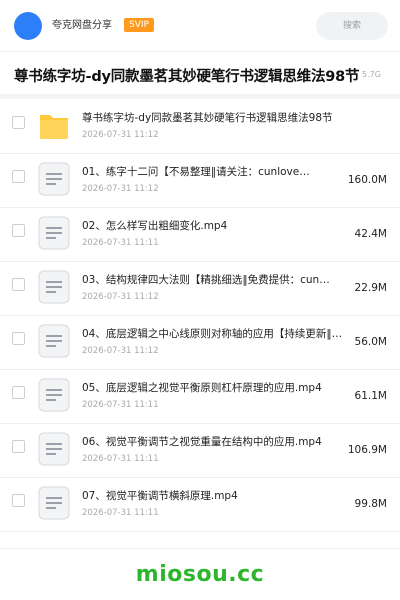 This screenshot has height=600, width=400. I want to click on file-size: 56.0M, so click(370, 342).